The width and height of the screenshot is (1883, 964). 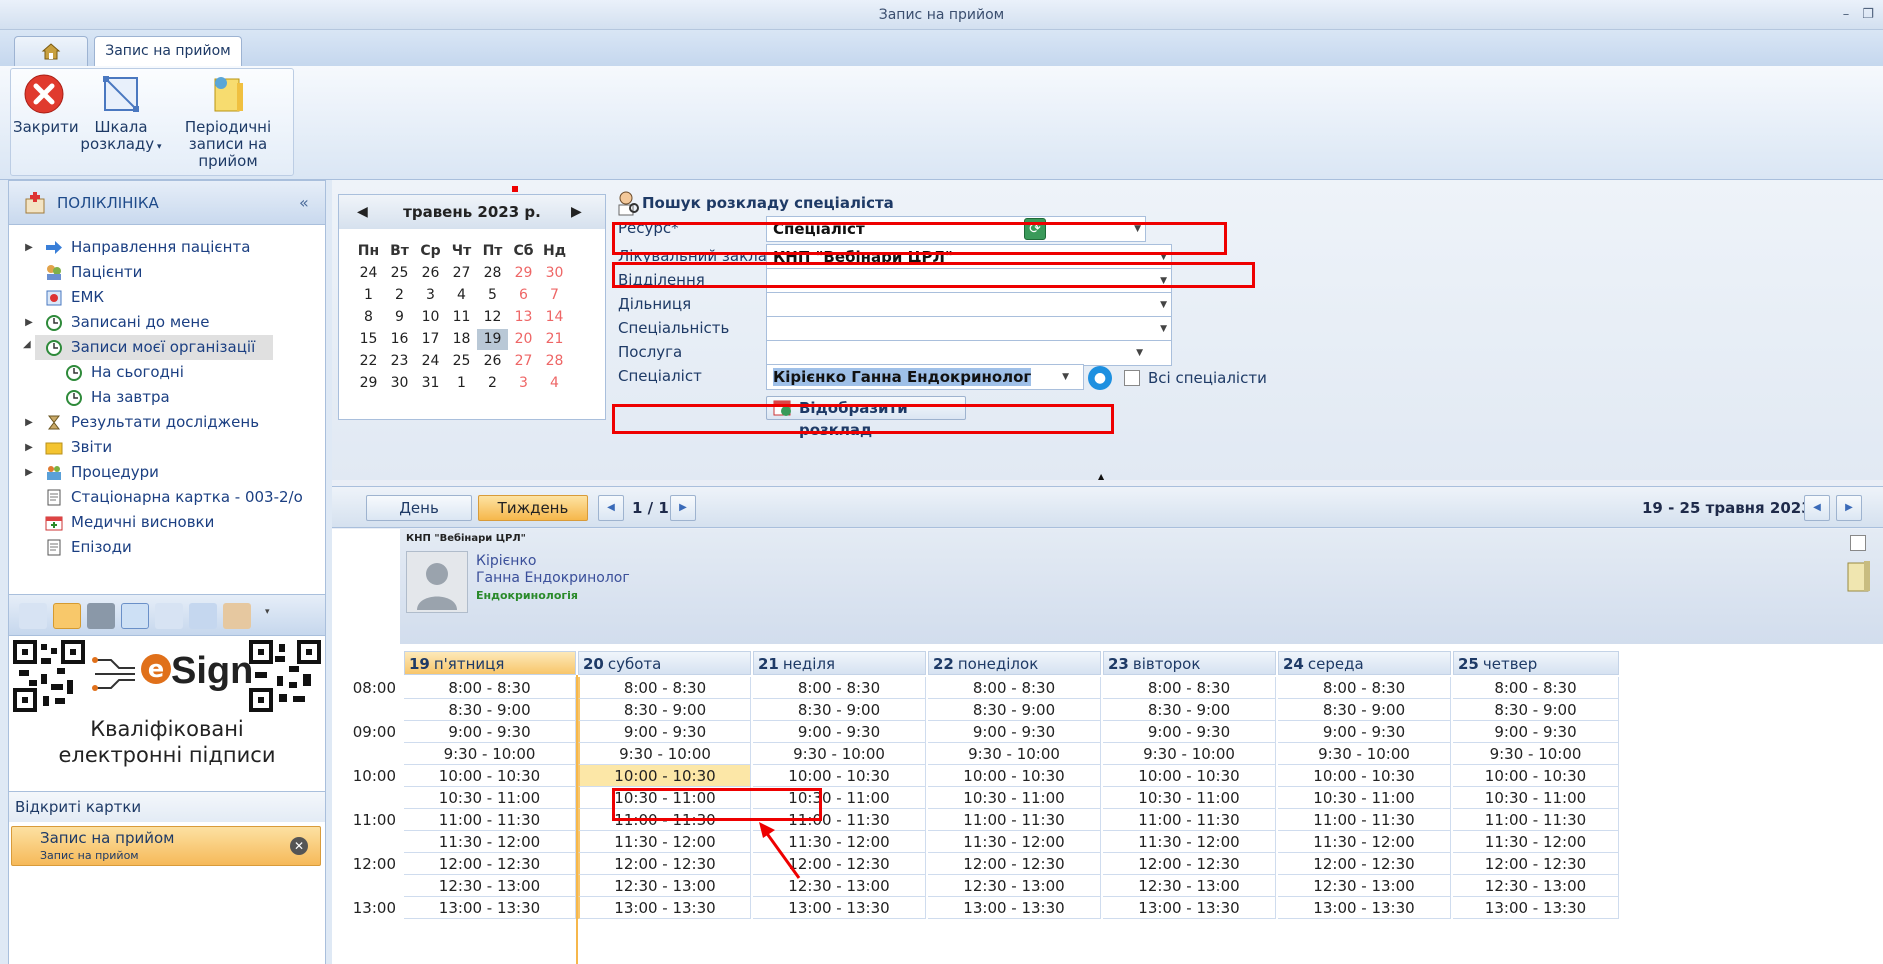 What do you see at coordinates (167, 297) in the screenshot?
I see `sidebar-item-emk: ЕМК` at bounding box center [167, 297].